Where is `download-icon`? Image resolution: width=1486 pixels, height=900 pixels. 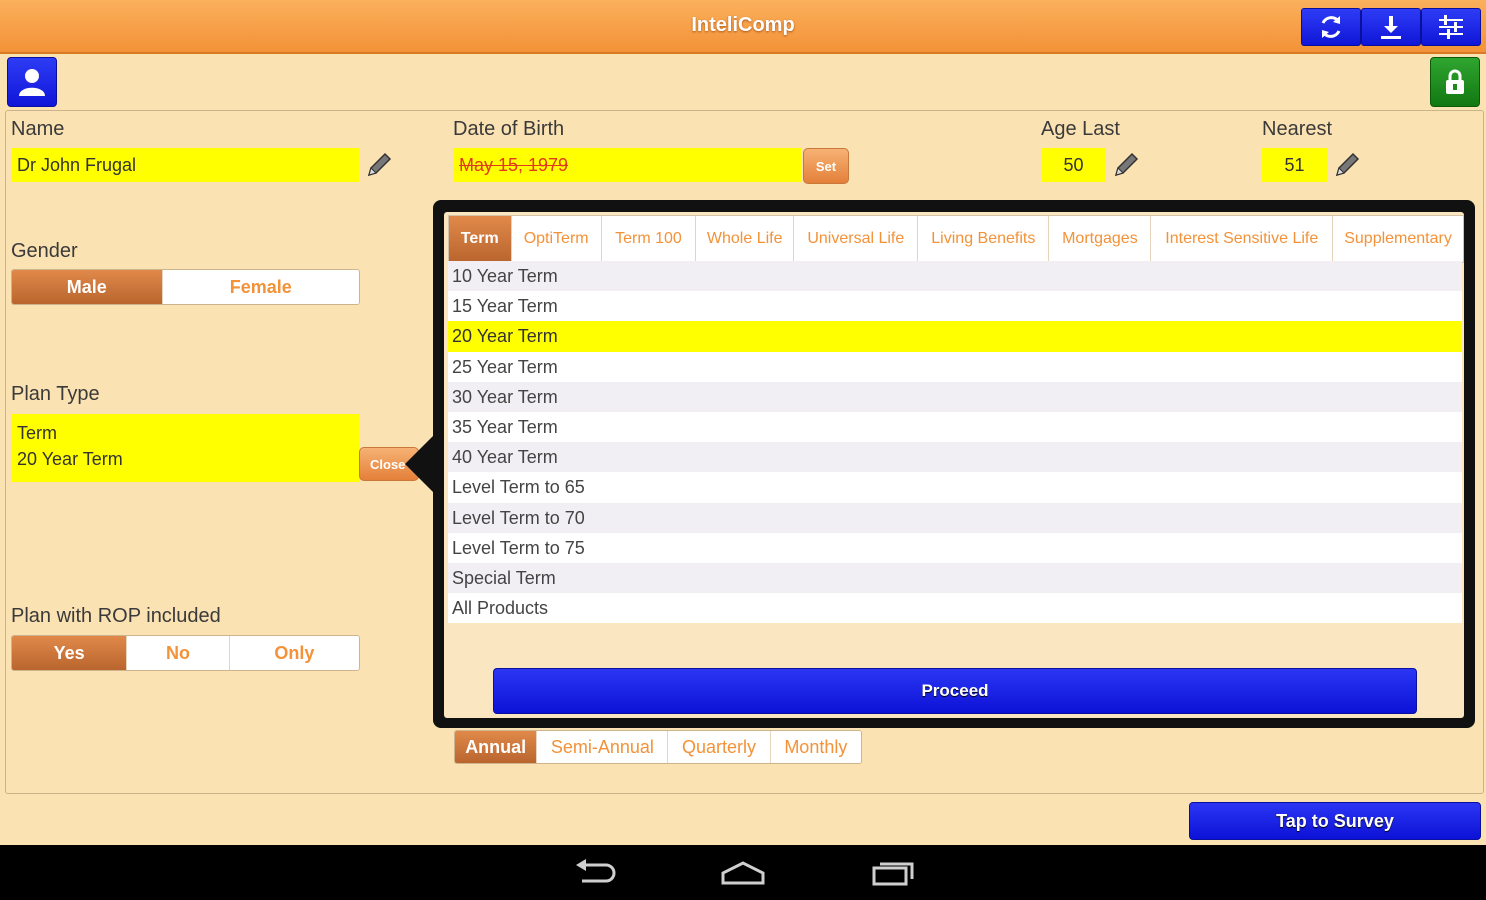 download-icon is located at coordinates (1391, 27).